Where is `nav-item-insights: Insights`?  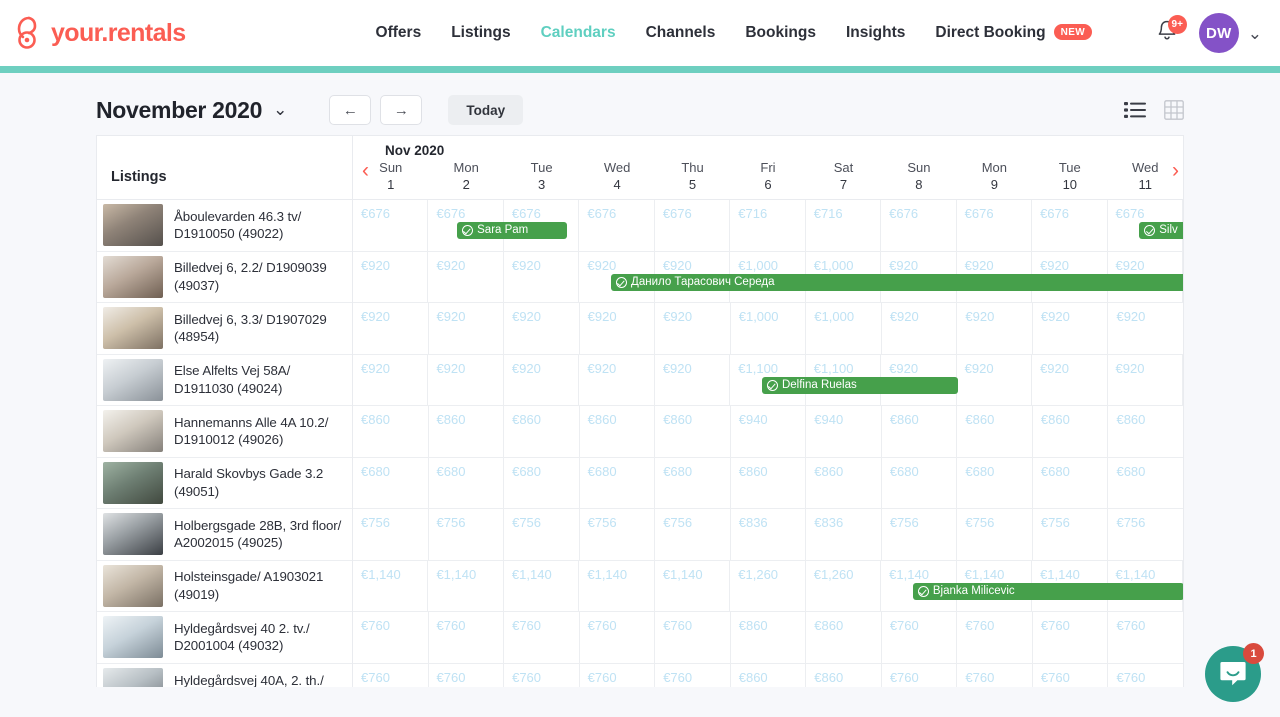
nav-item-insights: Insights is located at coordinates (875, 33).